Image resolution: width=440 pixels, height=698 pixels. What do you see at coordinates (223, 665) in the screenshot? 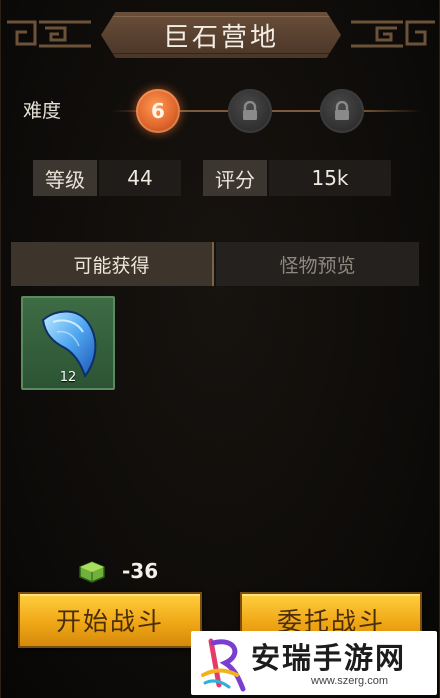
I see `site-logo-icon` at bounding box center [223, 665].